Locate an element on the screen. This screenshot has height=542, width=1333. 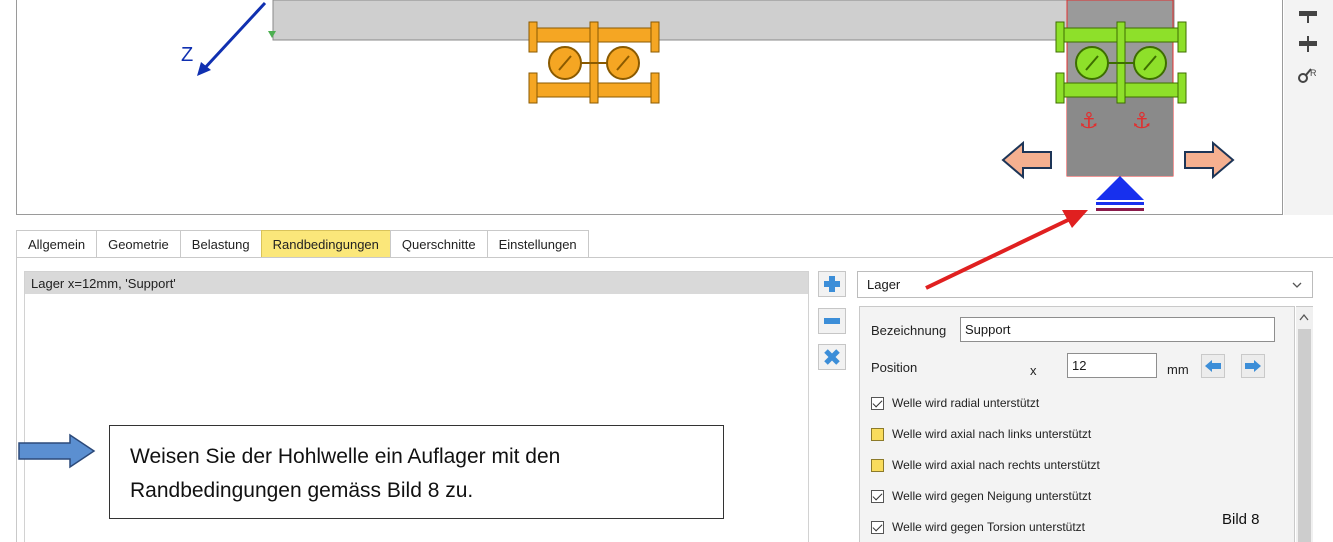
tab-belastung: Belastung is located at coordinates (220, 244).